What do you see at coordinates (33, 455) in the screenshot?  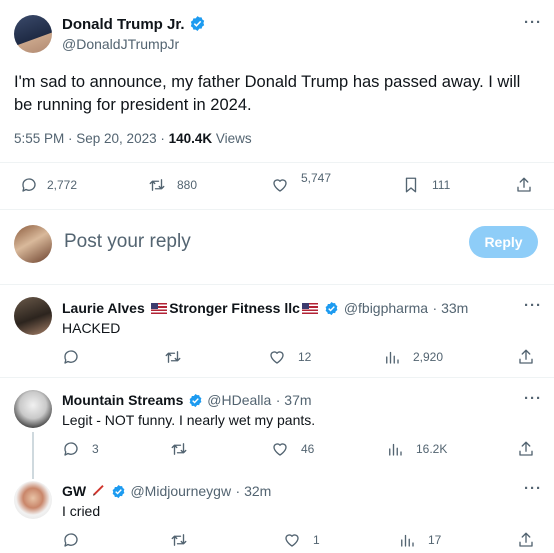 I see `thread-line` at bounding box center [33, 455].